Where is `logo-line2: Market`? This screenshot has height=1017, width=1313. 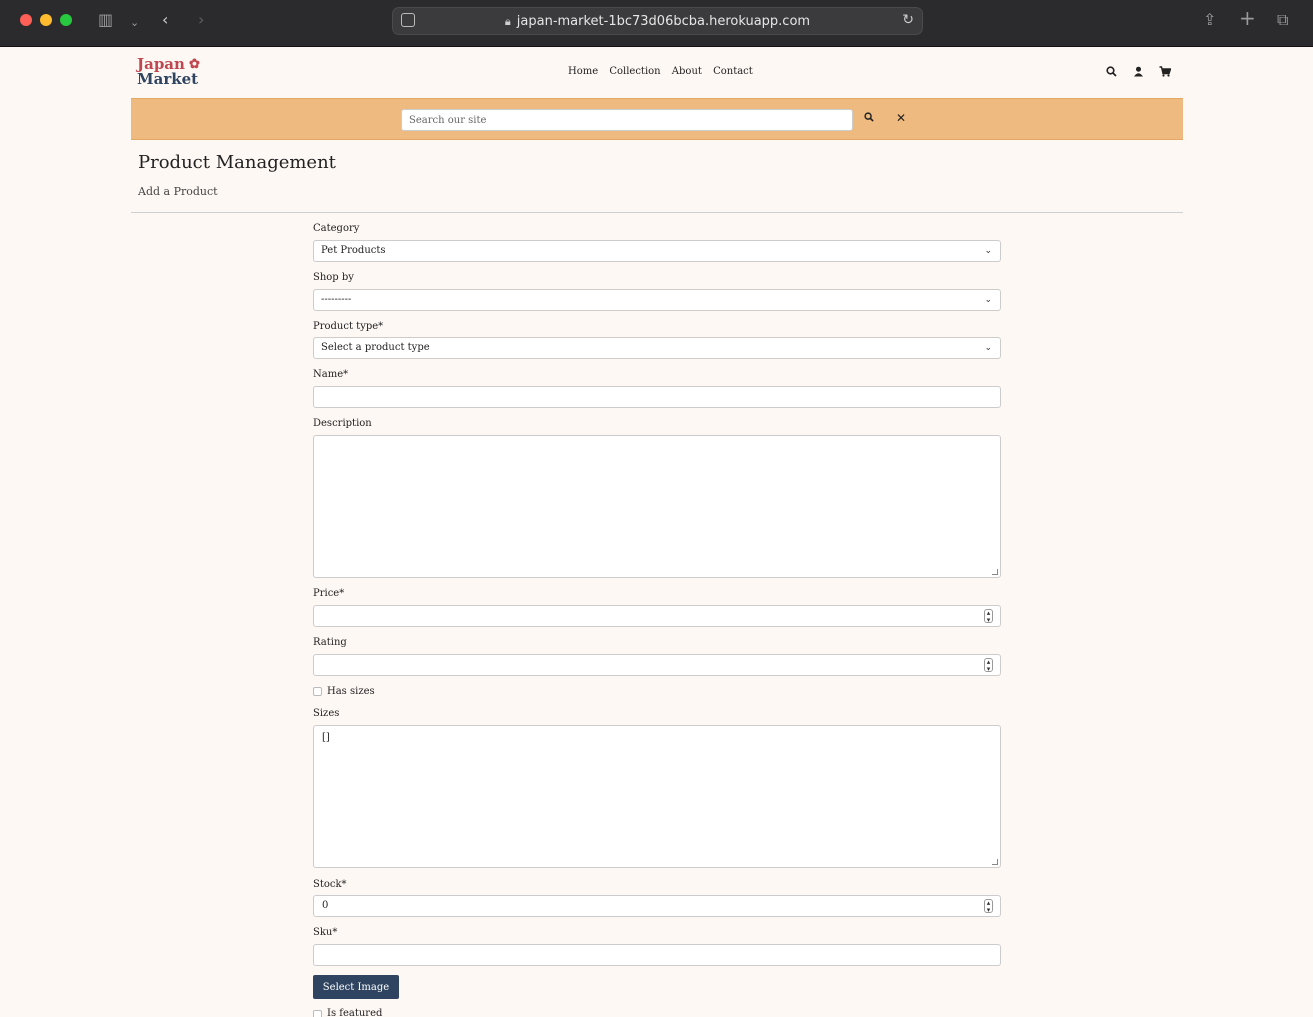 logo-line2: Market is located at coordinates (168, 79).